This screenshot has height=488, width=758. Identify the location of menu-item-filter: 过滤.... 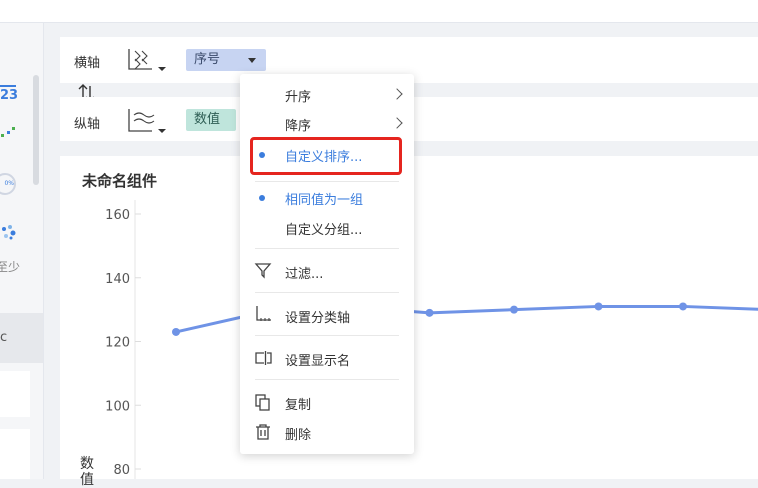
(304, 272).